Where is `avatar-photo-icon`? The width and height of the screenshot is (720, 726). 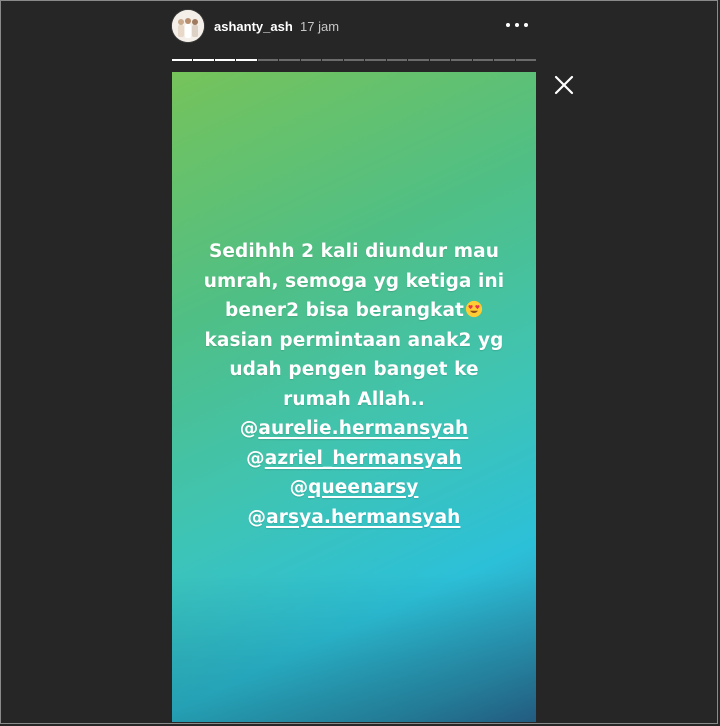
avatar-photo-icon is located at coordinates (188, 26).